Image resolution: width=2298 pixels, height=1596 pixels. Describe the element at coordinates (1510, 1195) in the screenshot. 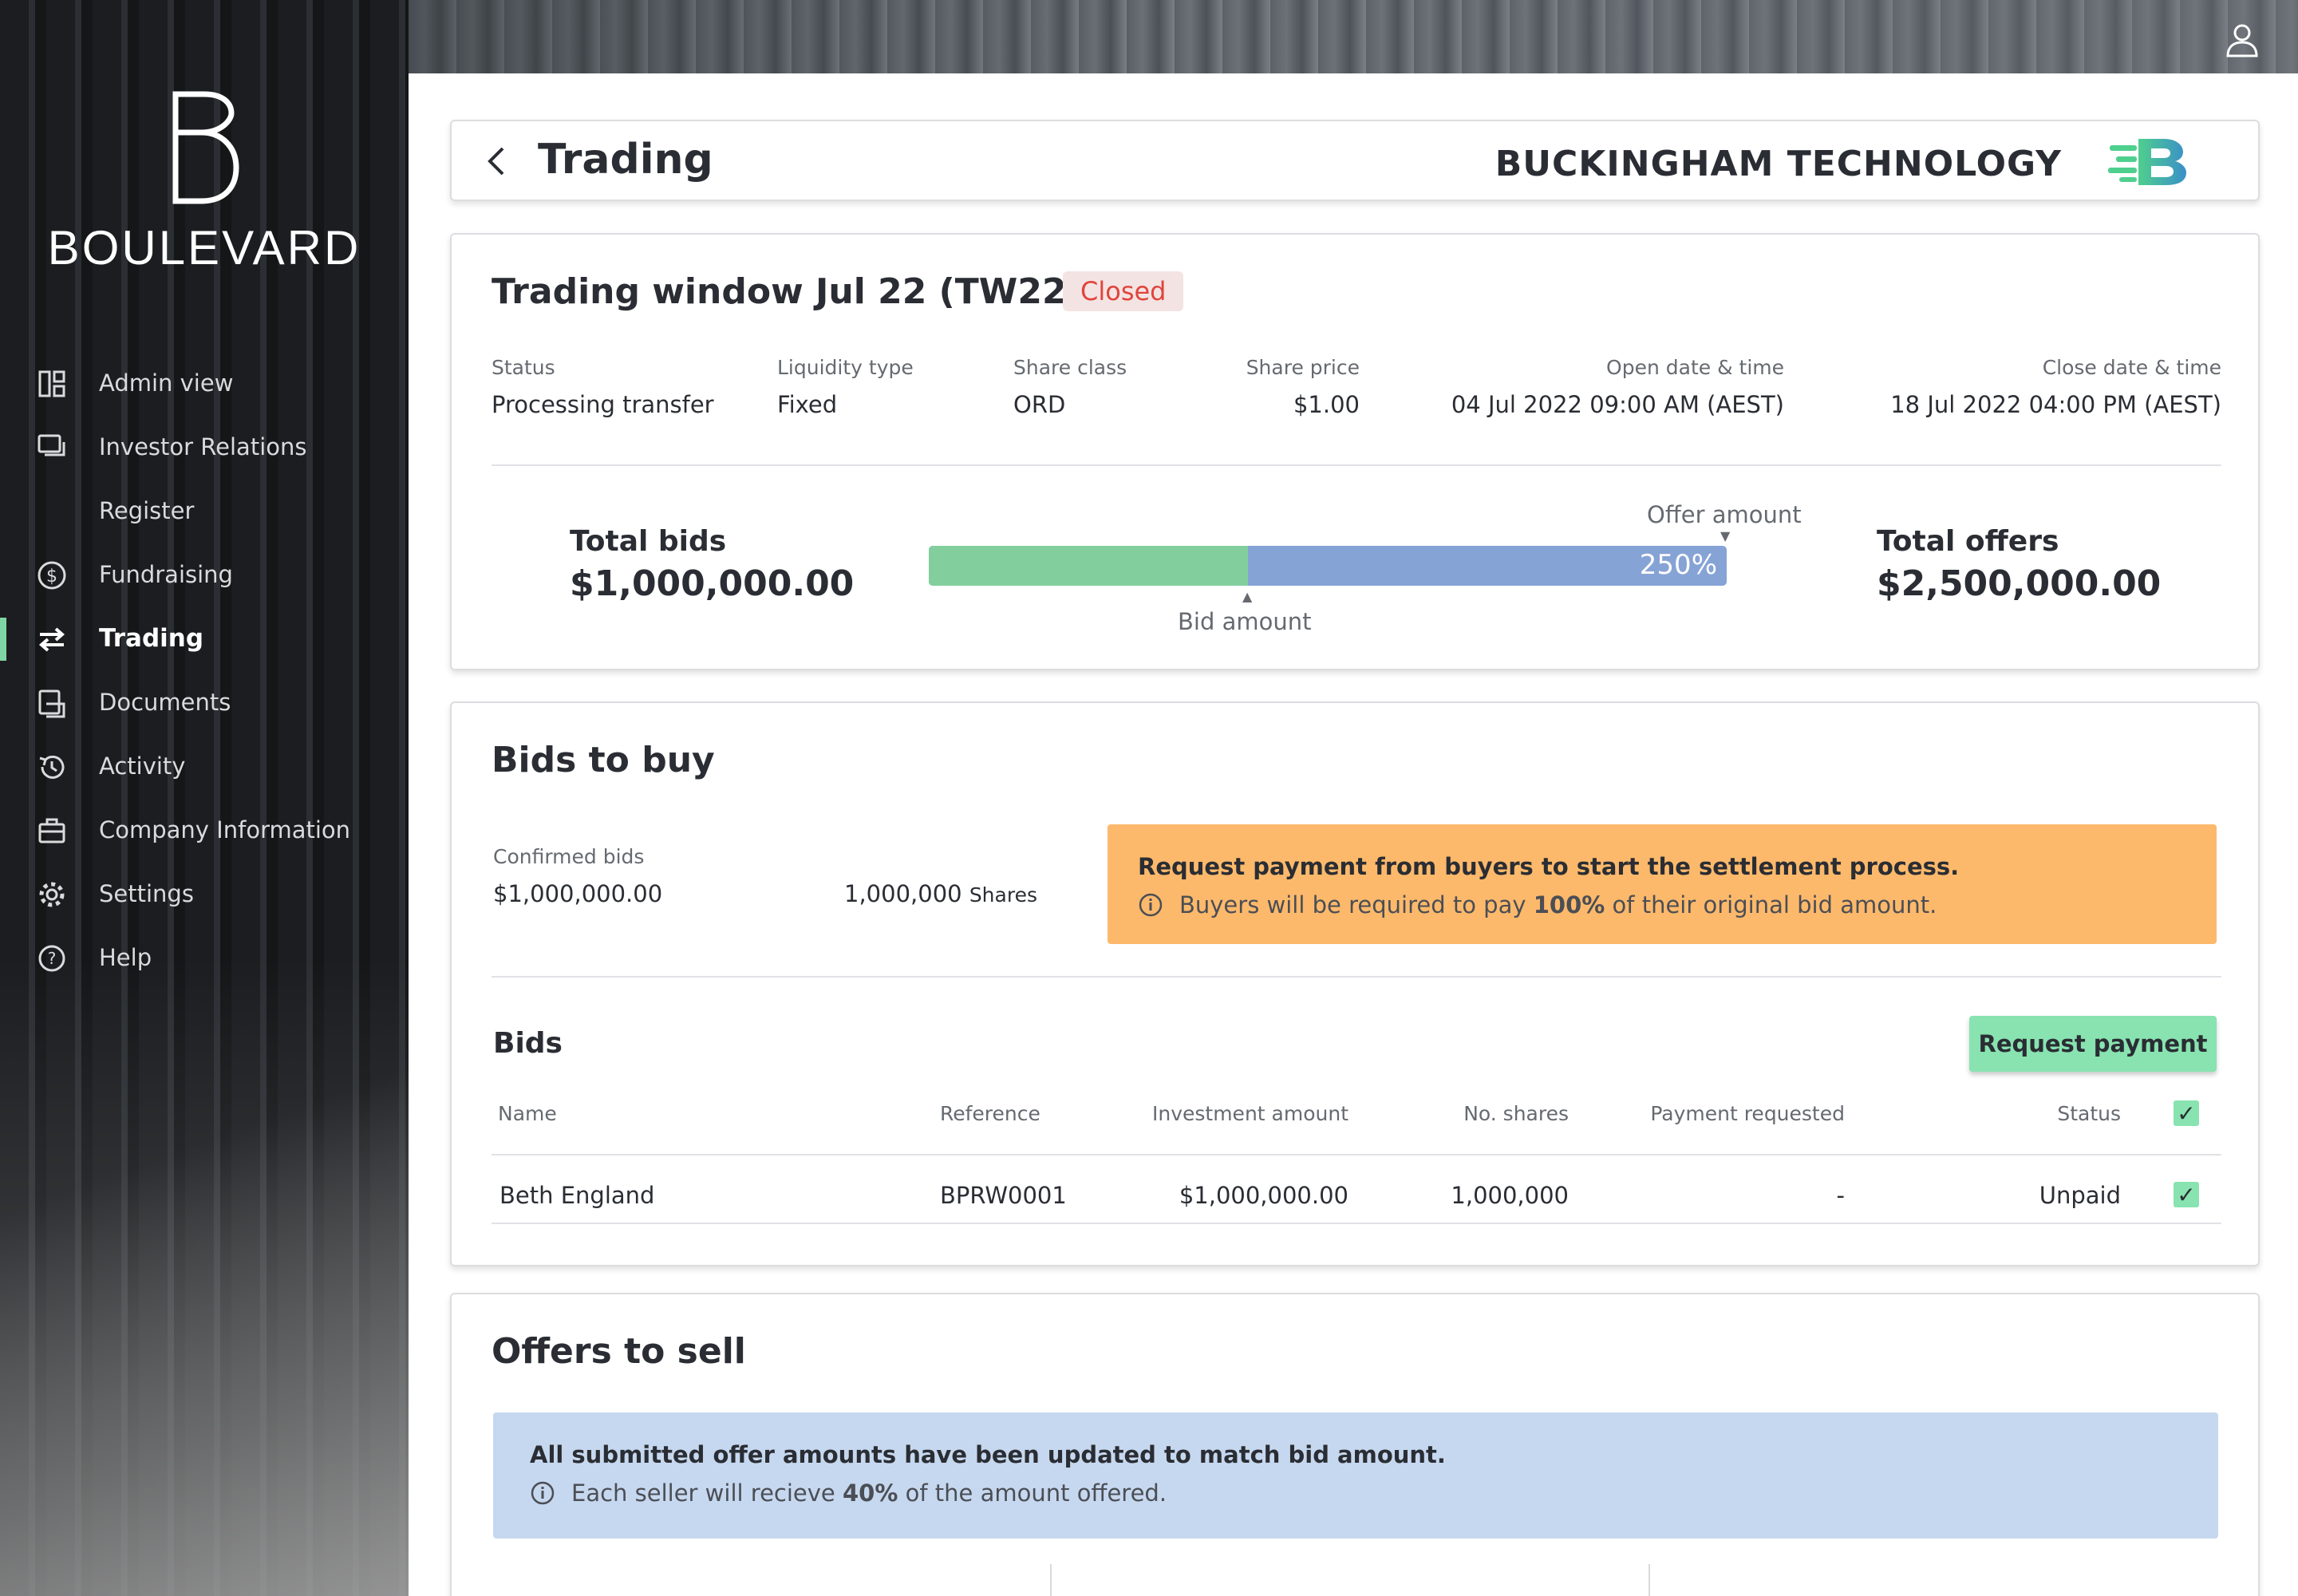

I see `bid-shares: 1,000,000` at that location.